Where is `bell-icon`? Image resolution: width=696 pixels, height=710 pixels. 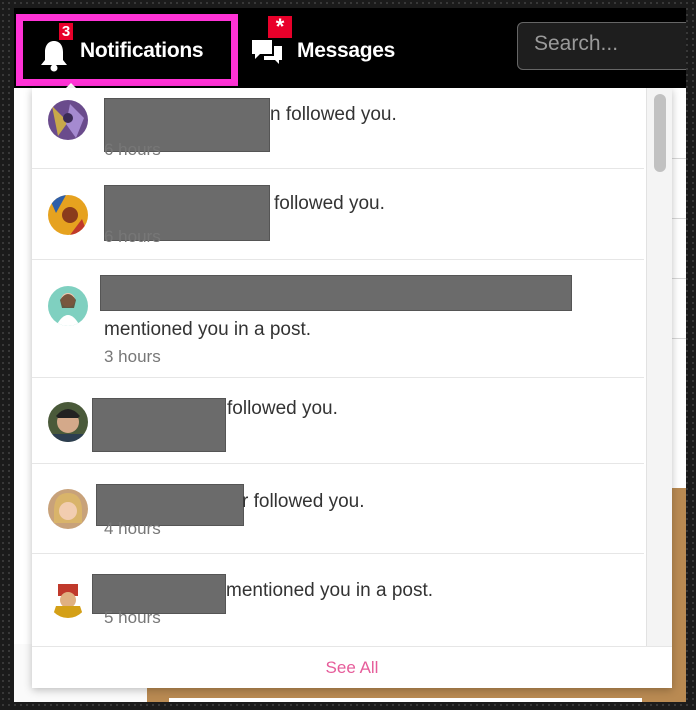
bell-icon is located at coordinates (54, 56).